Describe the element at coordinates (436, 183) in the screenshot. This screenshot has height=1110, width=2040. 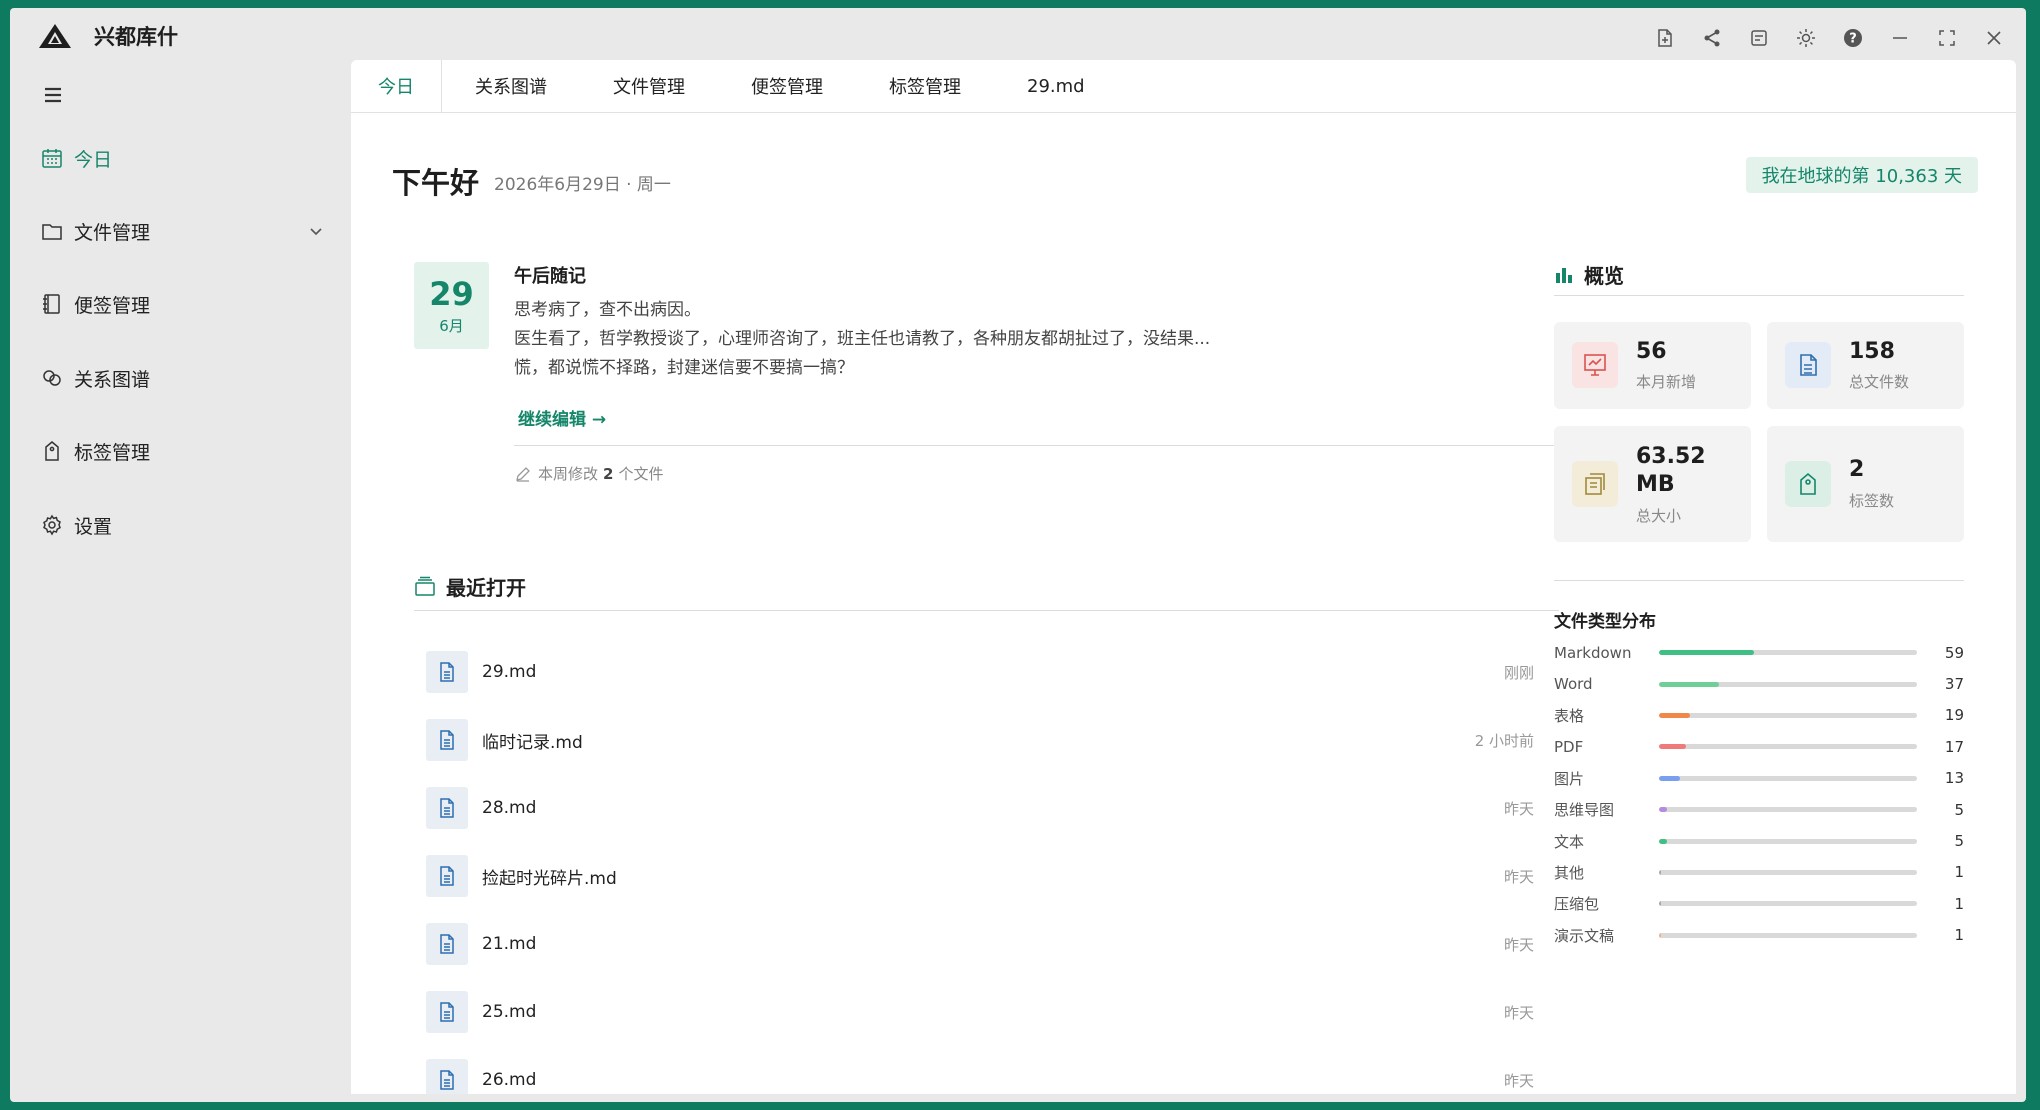
I see `greeting-title: 下午好` at that location.